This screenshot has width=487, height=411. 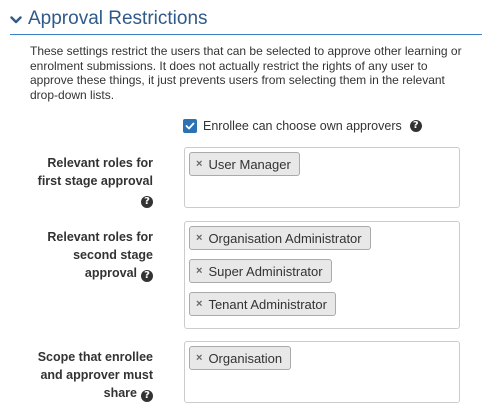 I want to click on own-approvers-label: Enrollee can choose own approvers, so click(x=302, y=126).